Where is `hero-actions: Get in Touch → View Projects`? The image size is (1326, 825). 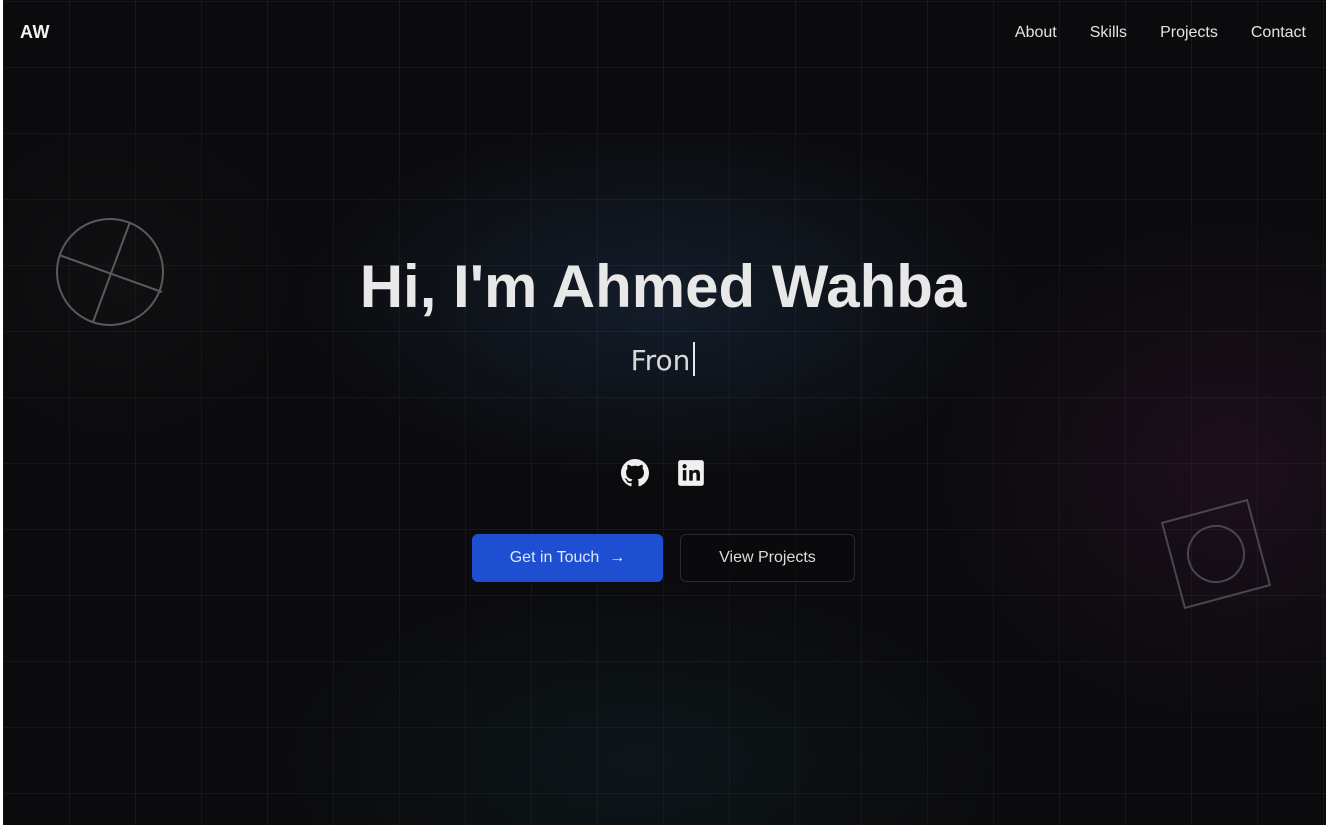
hero-actions: Get in Touch → View Projects is located at coordinates (663, 558).